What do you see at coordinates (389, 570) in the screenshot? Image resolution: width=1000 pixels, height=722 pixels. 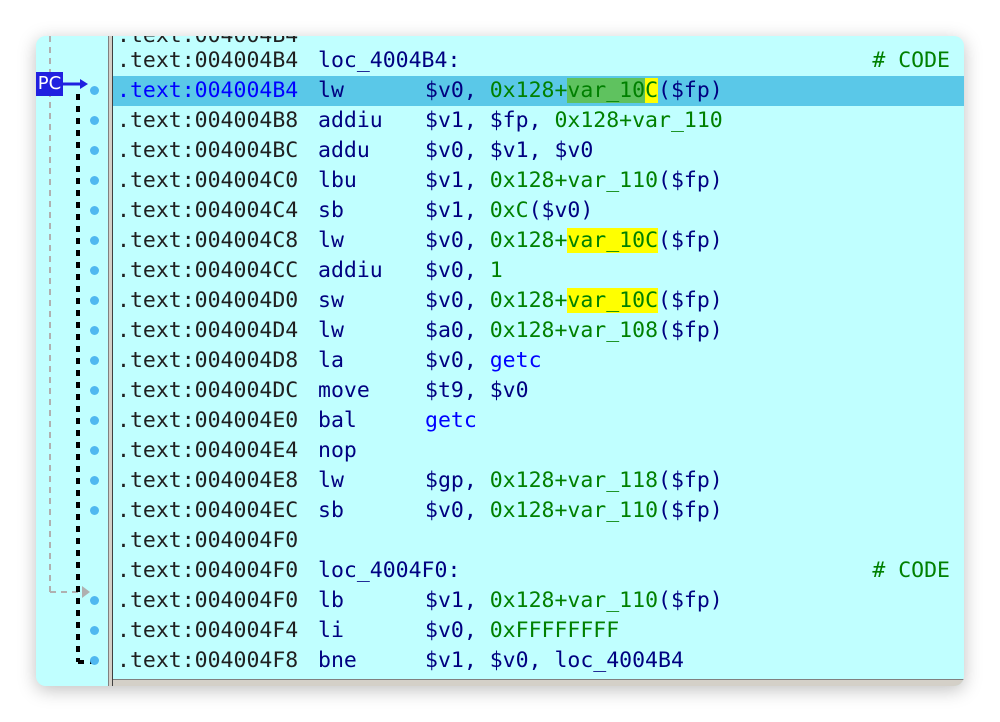 I see `label: loc_4004F0:` at bounding box center [389, 570].